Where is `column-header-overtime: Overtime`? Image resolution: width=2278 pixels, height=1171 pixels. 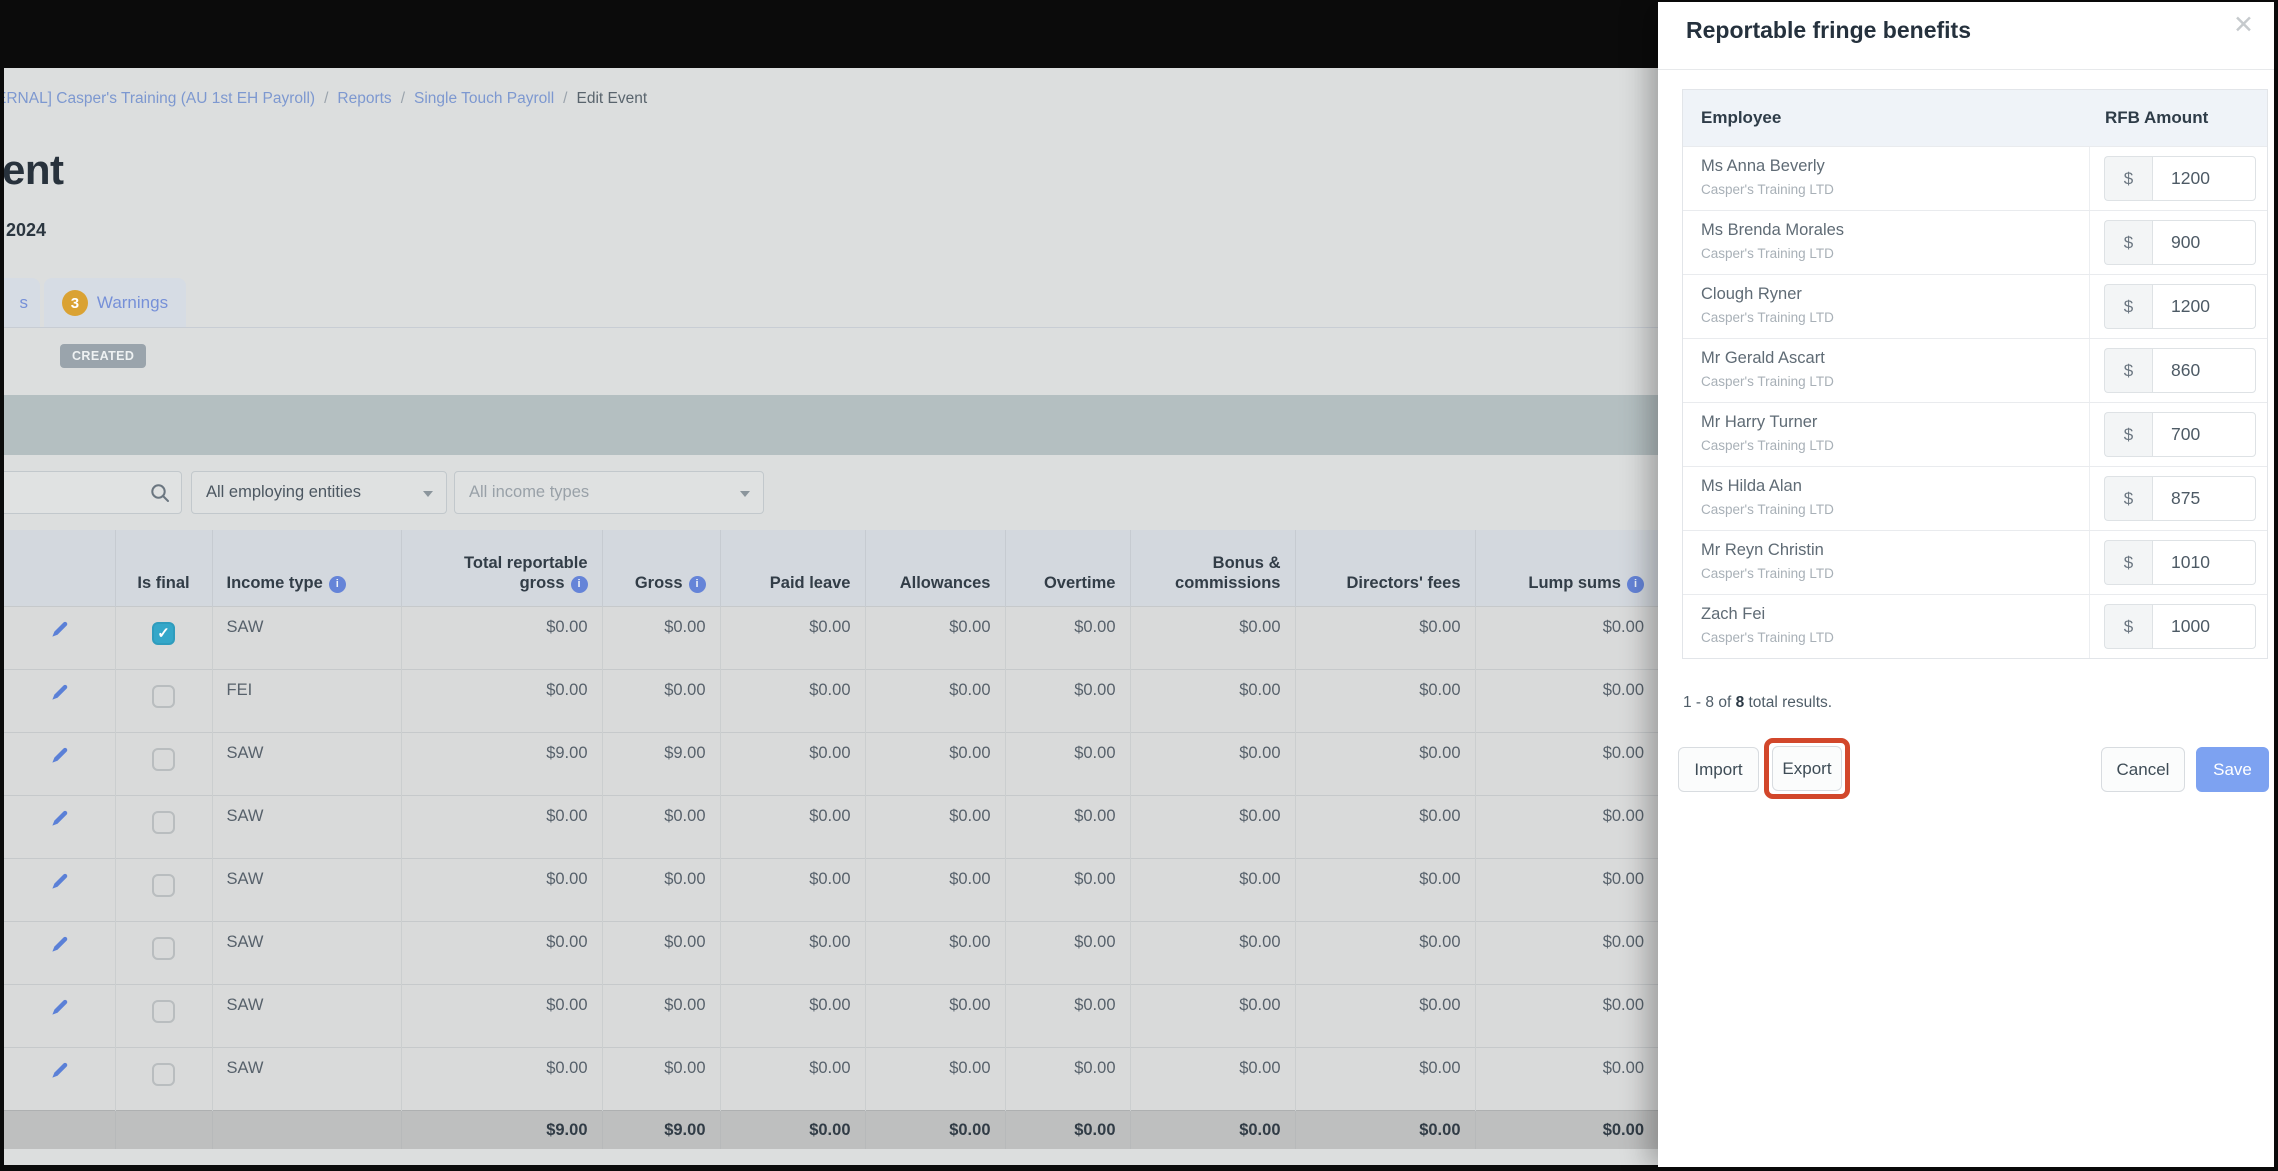 column-header-overtime: Overtime is located at coordinates (1067, 568).